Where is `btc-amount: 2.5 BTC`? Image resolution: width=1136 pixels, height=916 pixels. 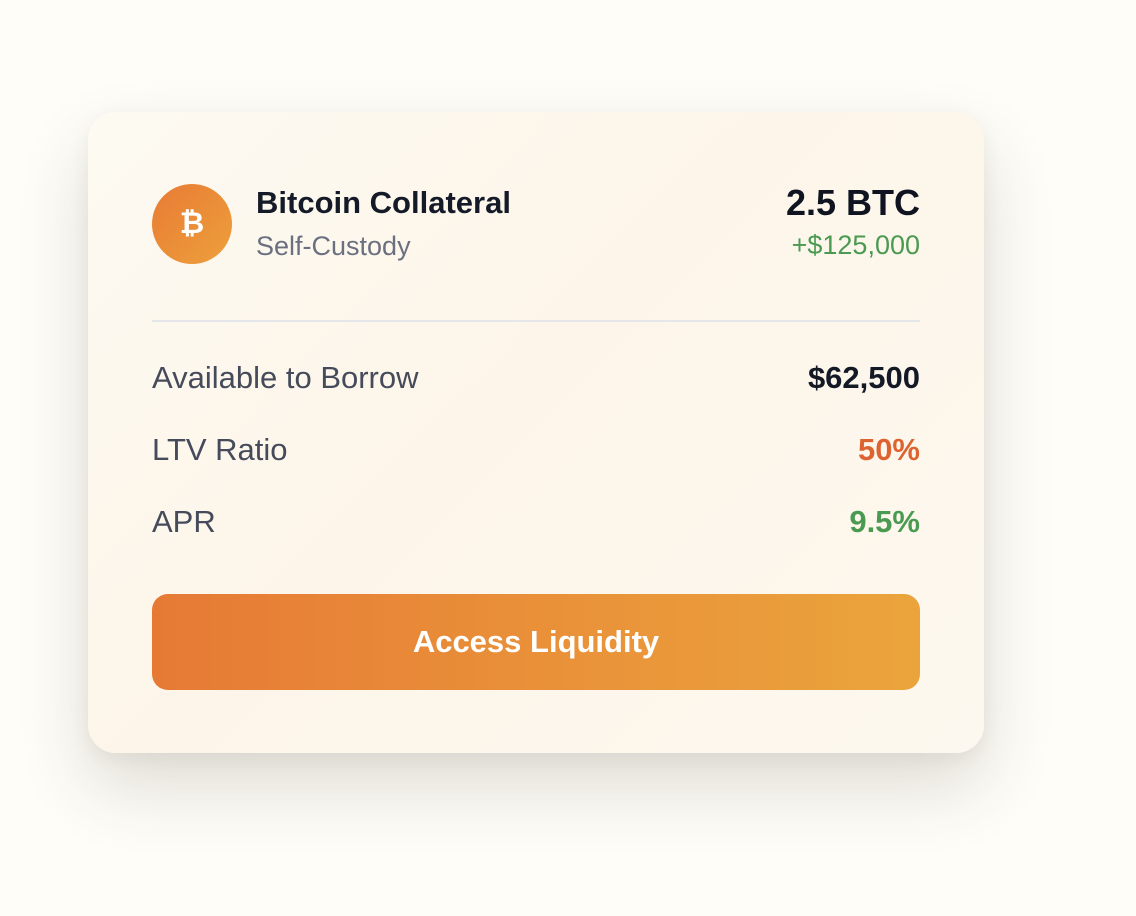 btc-amount: 2.5 BTC is located at coordinates (852, 202).